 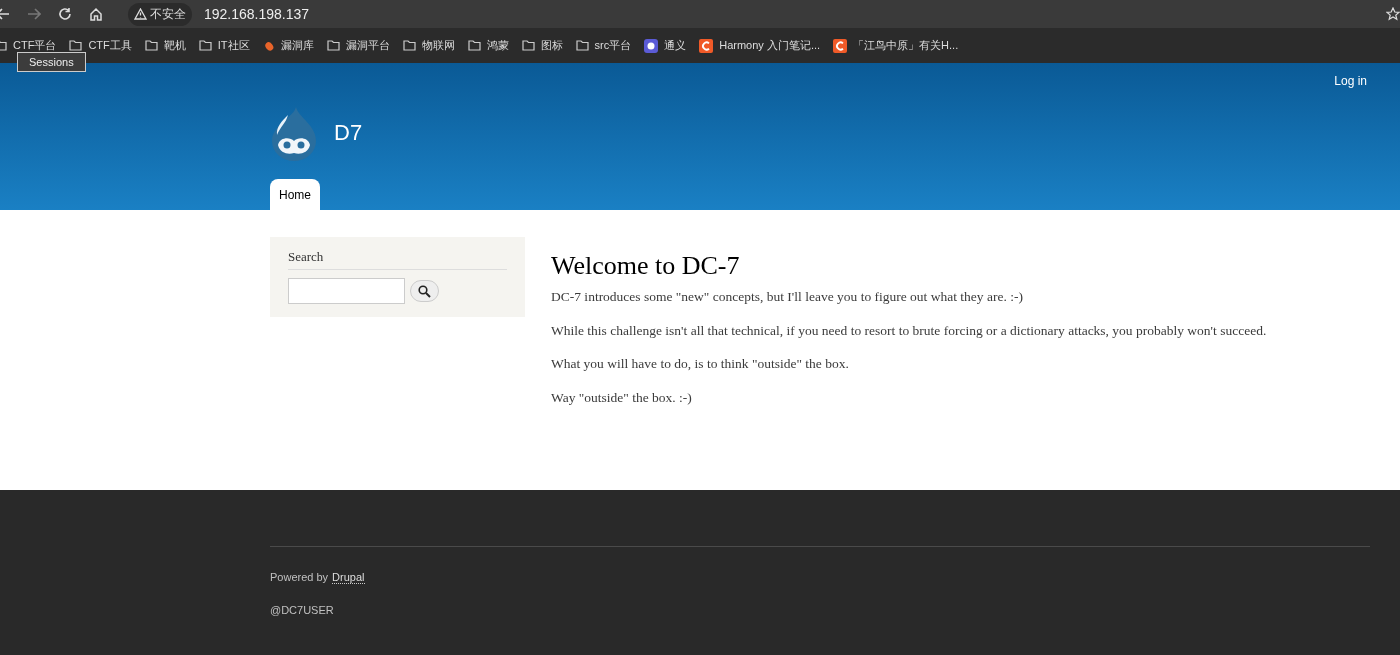 What do you see at coordinates (542, 45) in the screenshot?
I see `bookmark-item: 图标` at bounding box center [542, 45].